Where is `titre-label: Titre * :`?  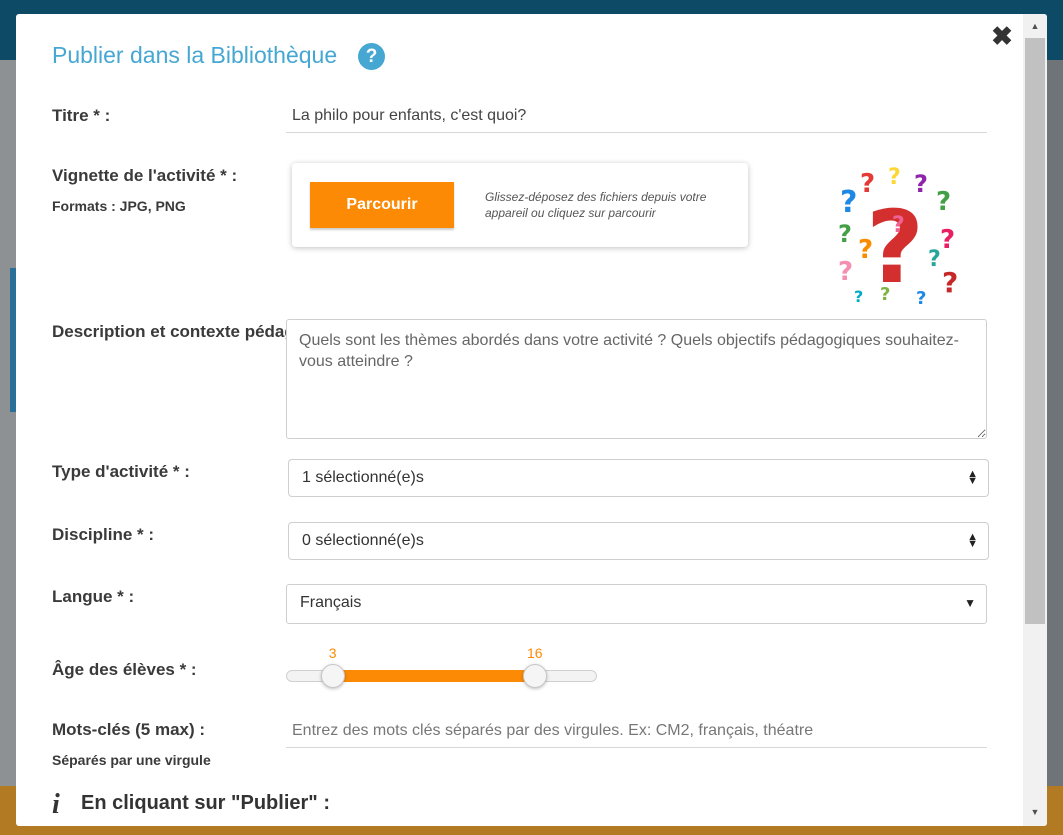
titre-label: Titre * : is located at coordinates (81, 115).